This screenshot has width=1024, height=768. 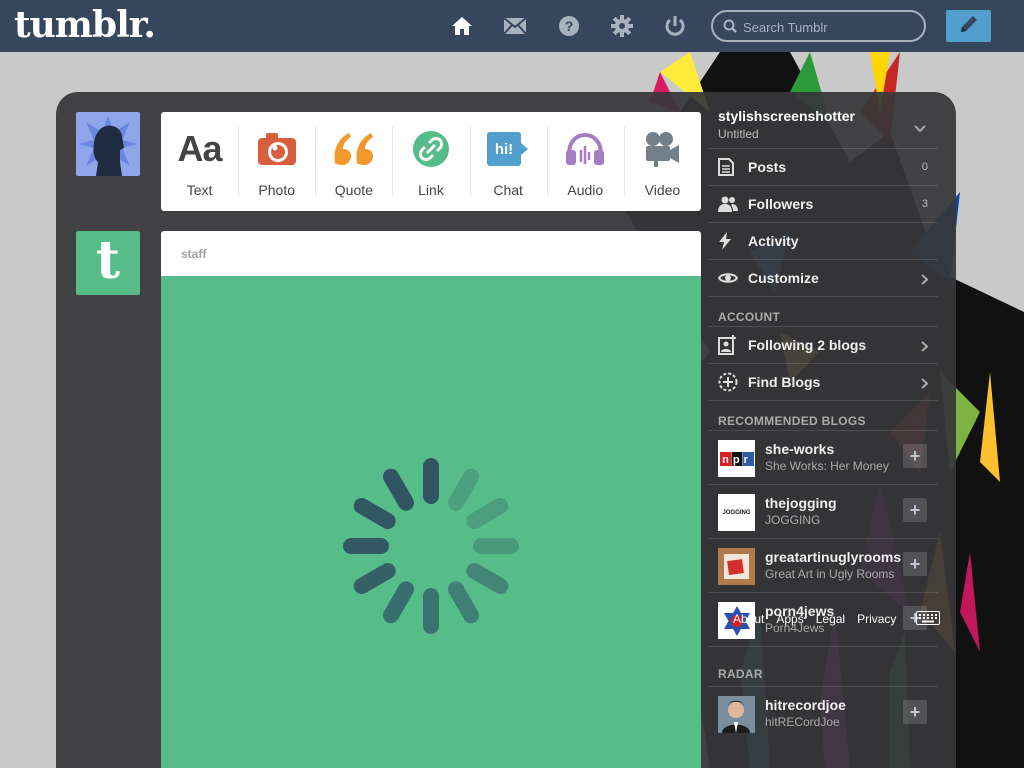 What do you see at coordinates (793, 520) in the screenshot?
I see `blog-subtitle: JOGGING` at bounding box center [793, 520].